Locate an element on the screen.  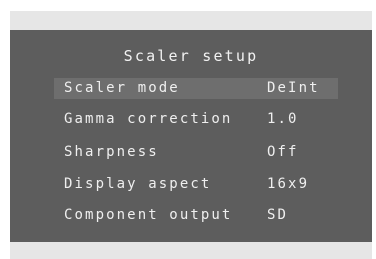
menu-item-display-aspect: Display aspect 16x9 is located at coordinates (196, 184).